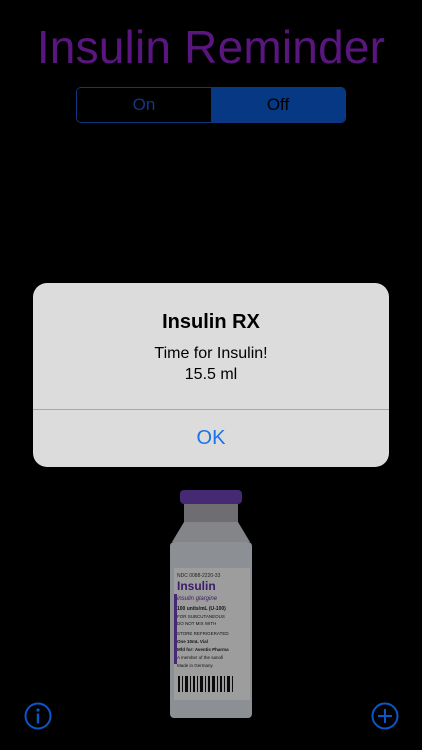 This screenshot has width=422, height=750. I want to click on alert-title: Insulin RX, so click(211, 322).